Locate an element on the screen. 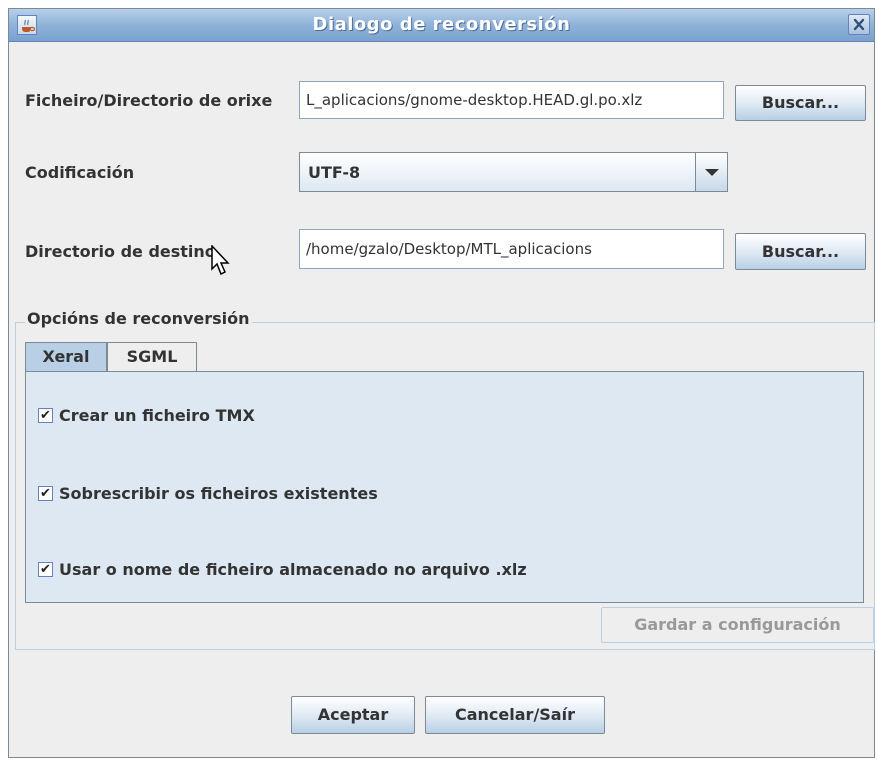 The width and height of the screenshot is (877, 760). checkbox-overwrite-files-label: Sobrescribir os ficheiros existentes is located at coordinates (218, 493).